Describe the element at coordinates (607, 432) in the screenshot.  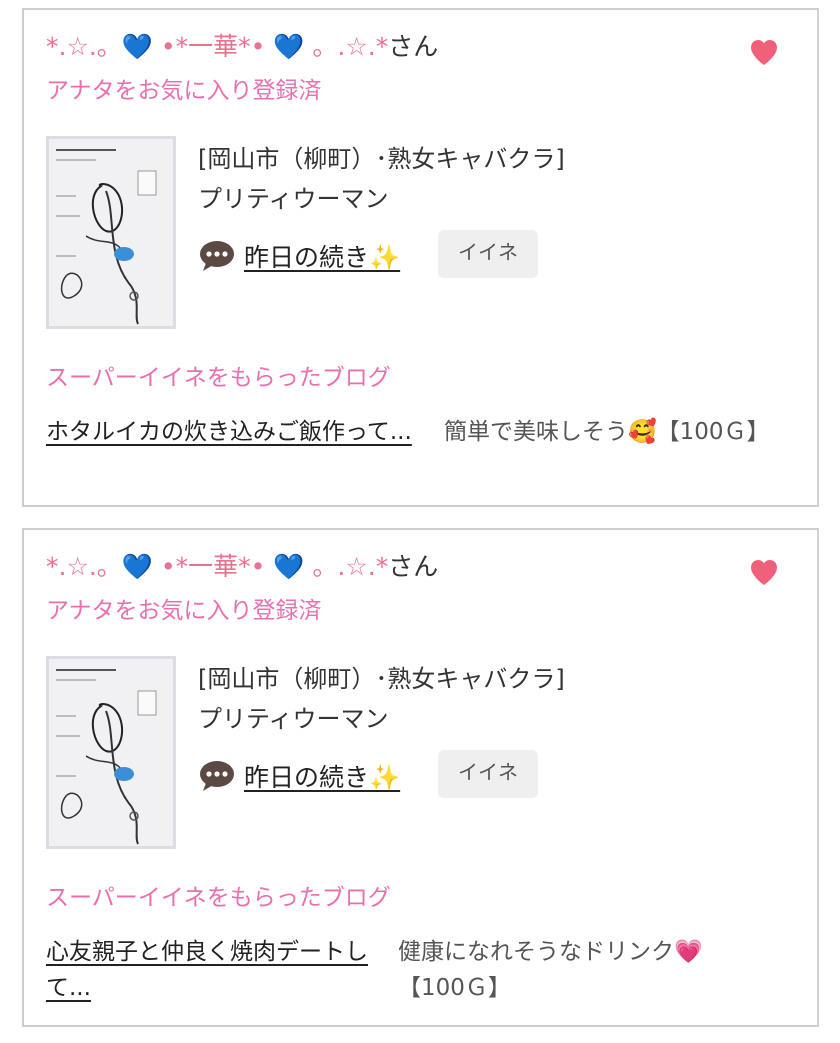
I see `post-comment: 簡単で美味しそう🥰【100Ｇ】` at that location.